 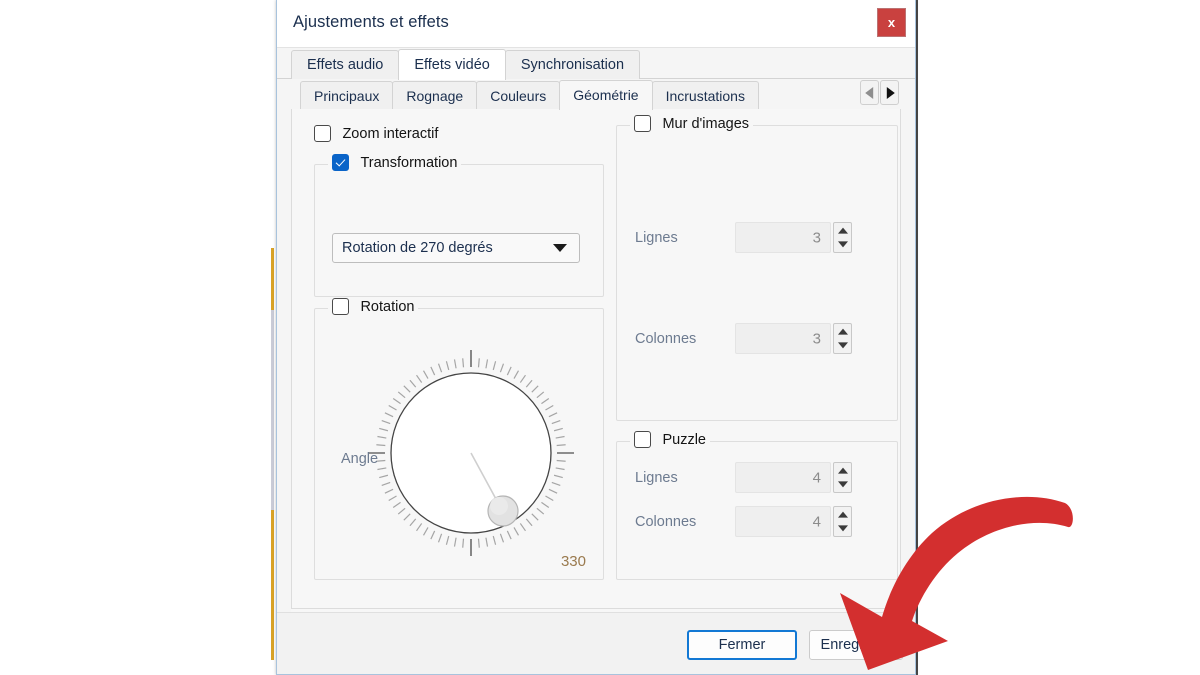 I want to click on puzzle-cols-field: 4, so click(x=783, y=521).